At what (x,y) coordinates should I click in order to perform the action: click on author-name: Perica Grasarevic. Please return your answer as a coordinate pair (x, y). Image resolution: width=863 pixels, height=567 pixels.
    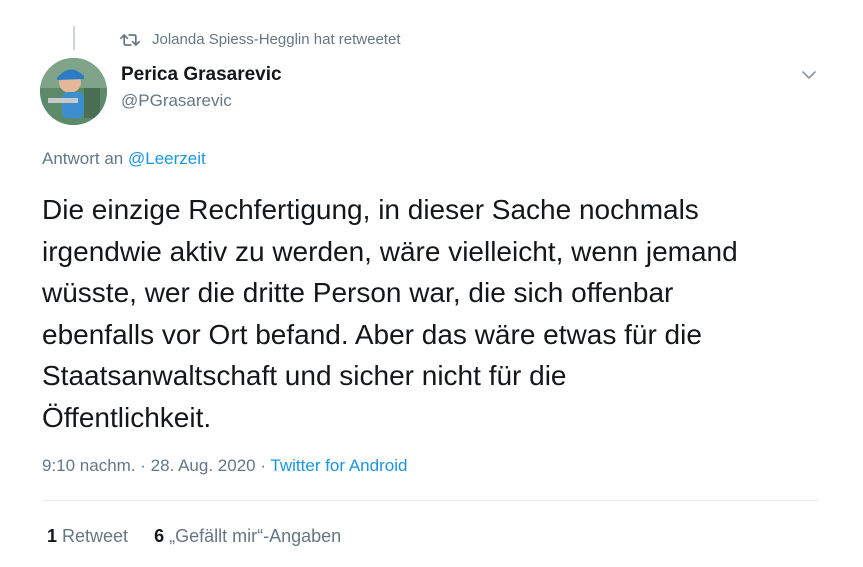
    Looking at the image, I should click on (201, 75).